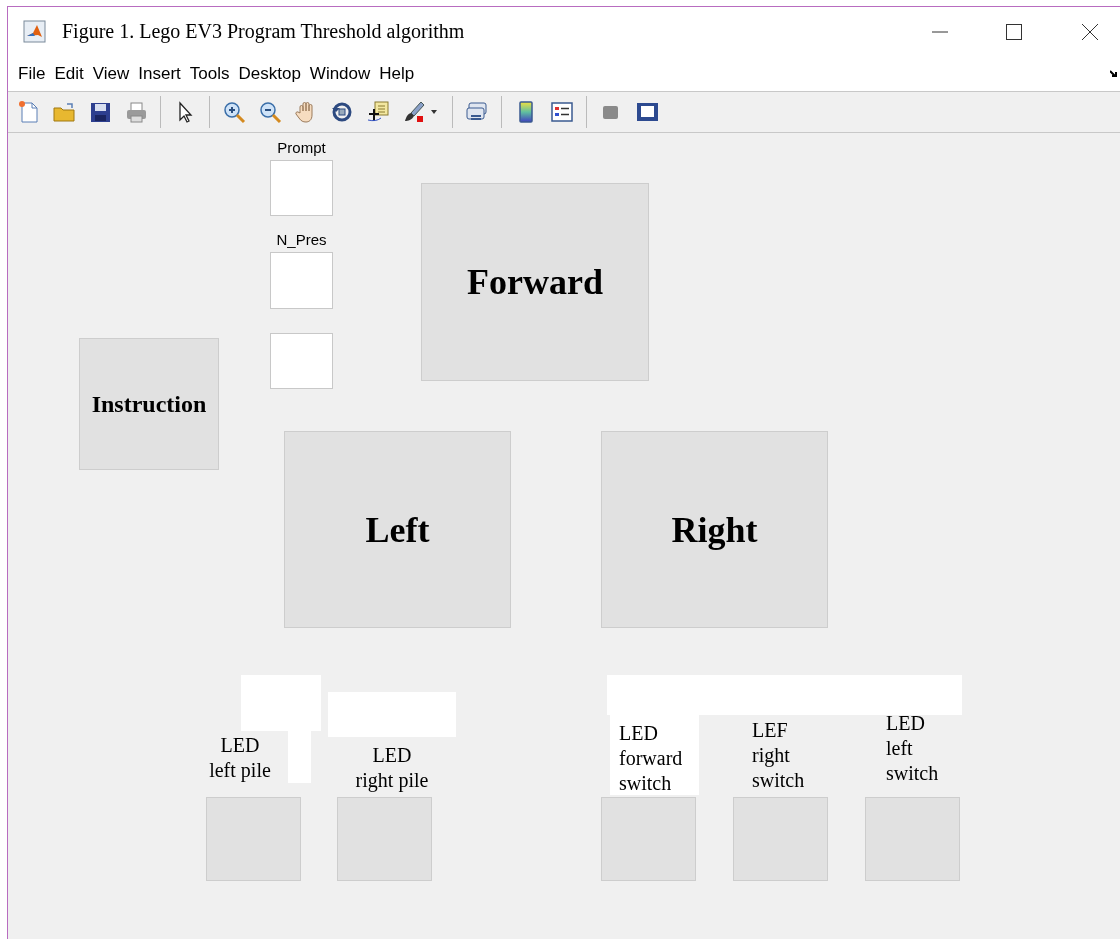  I want to click on legend-icon, so click(562, 112).